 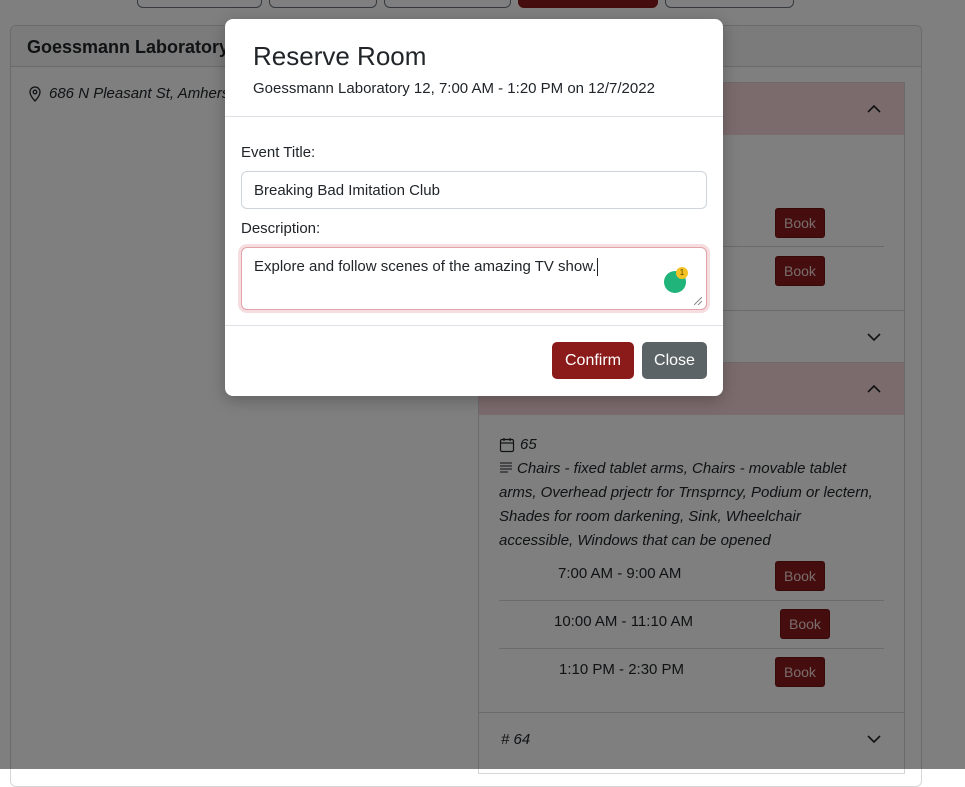 I want to click on close-button: Close, so click(x=674, y=360).